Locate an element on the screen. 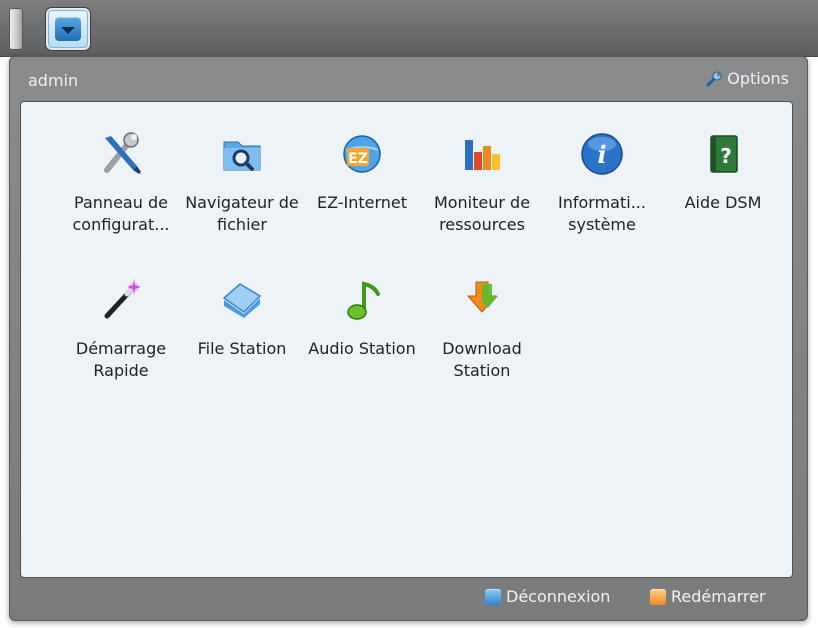  app-aide-dsm: ? Aide DSM is located at coordinates (723, 172).